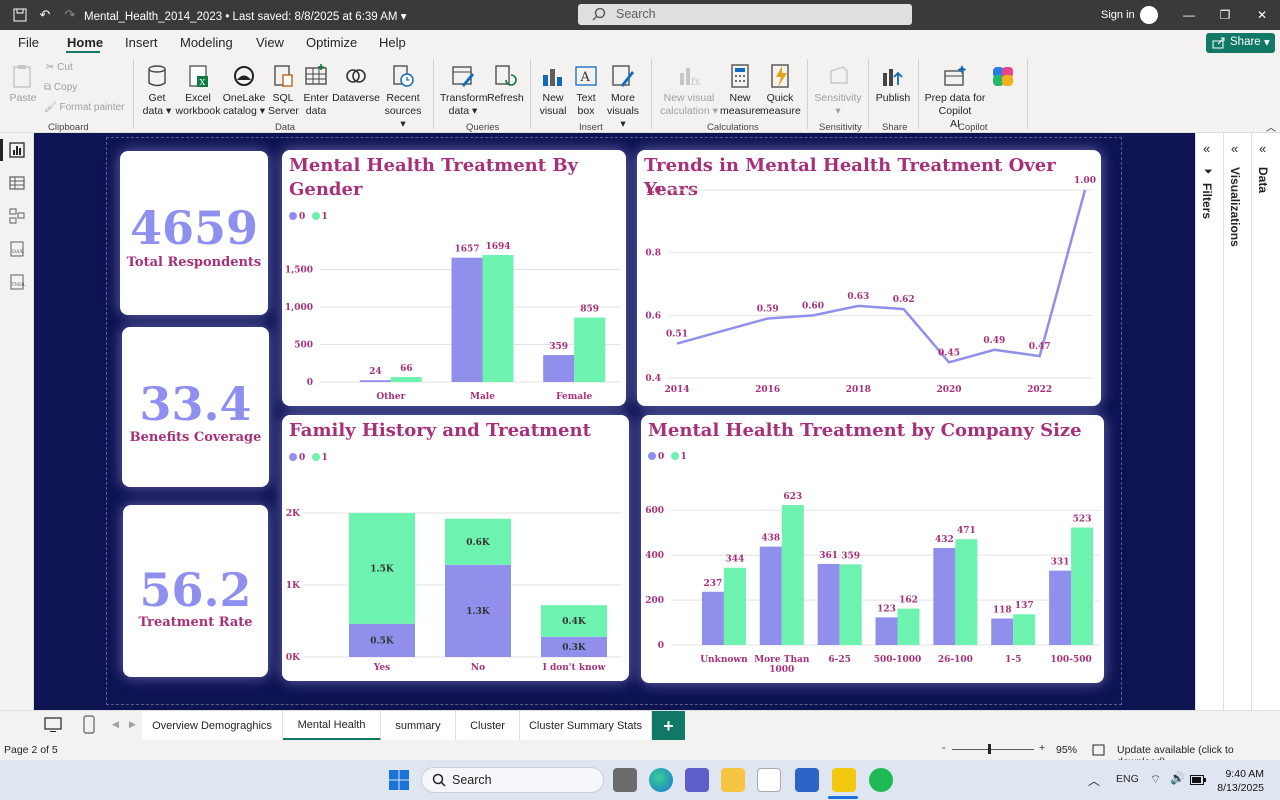 The image size is (1280, 800). Describe the element at coordinates (194, 262) in the screenshot. I see `kpi-label: Total Respondents` at that location.